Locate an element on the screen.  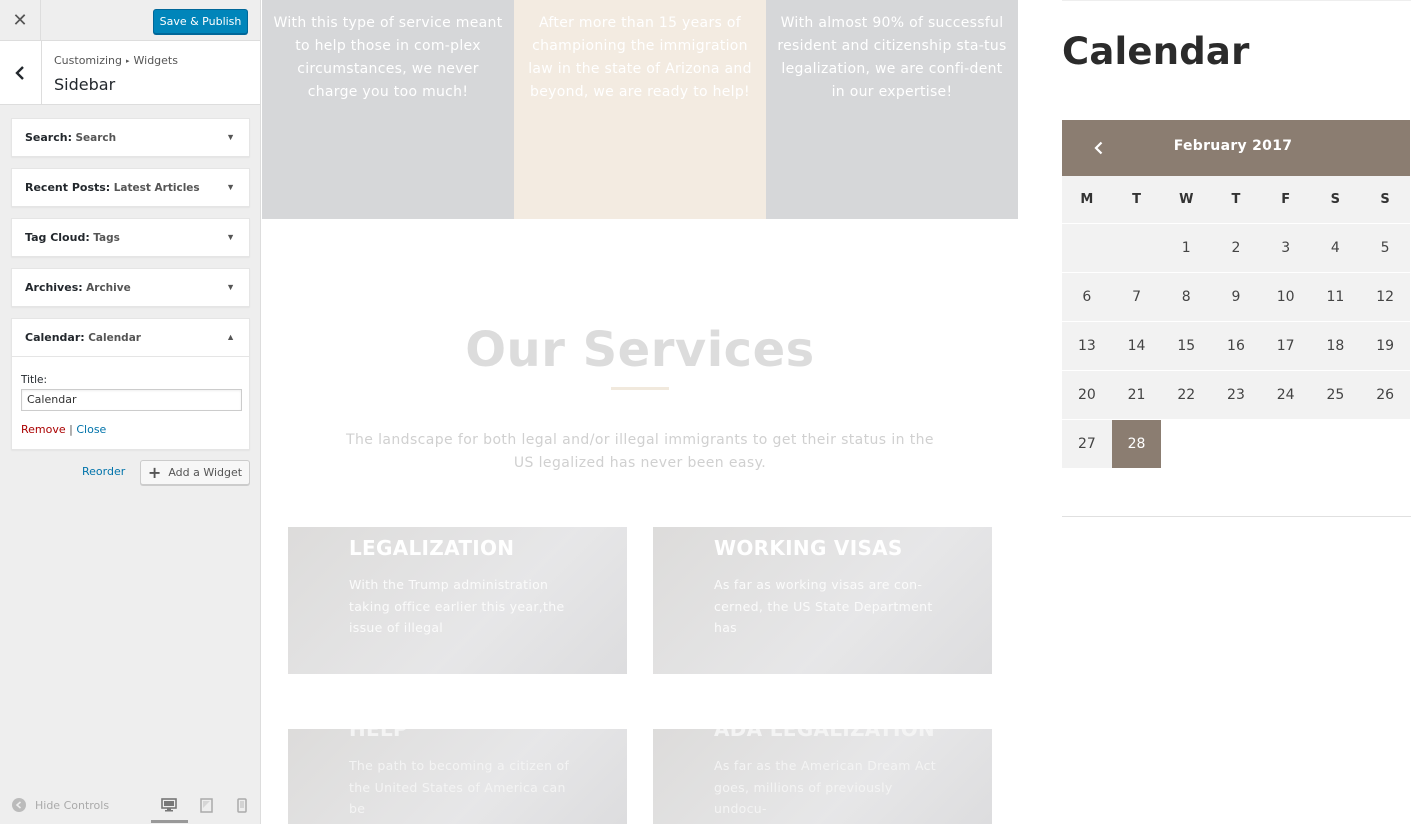
remove-link: Remove is located at coordinates (43, 429).